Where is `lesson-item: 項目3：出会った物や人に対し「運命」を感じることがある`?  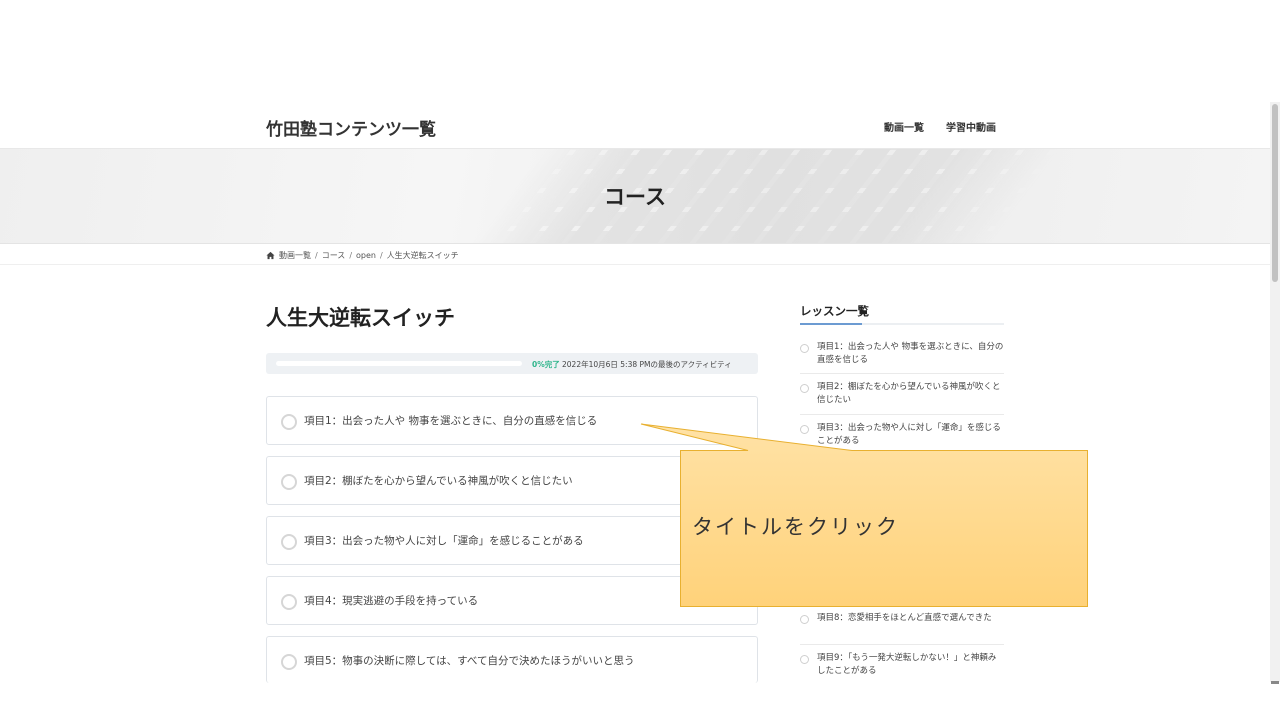
lesson-item: 項目3：出会った物や人に対し「運命」を感じることがある is located at coordinates (512, 540).